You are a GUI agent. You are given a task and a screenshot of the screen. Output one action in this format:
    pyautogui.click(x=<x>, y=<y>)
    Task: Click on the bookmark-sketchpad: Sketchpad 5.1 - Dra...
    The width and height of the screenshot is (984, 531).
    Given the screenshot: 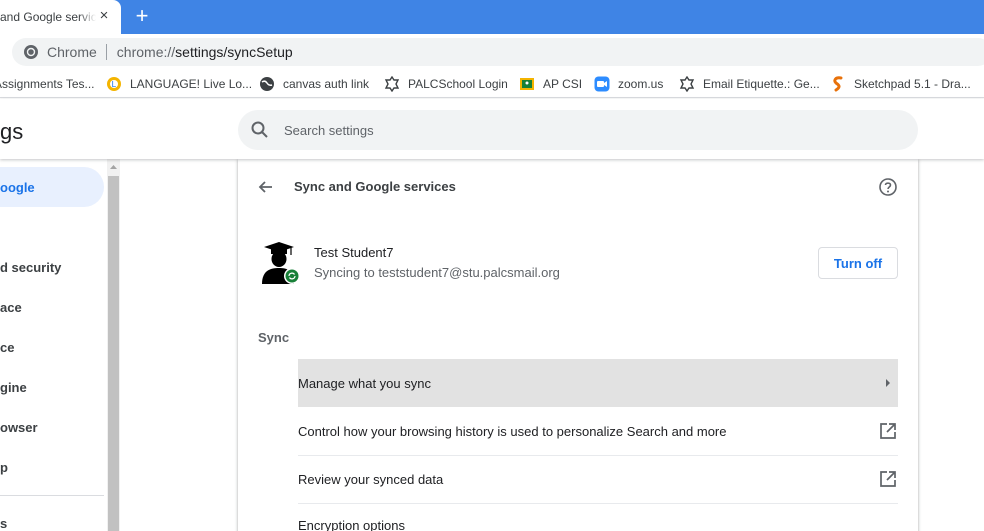 What is the action you would take?
    pyautogui.click(x=900, y=83)
    